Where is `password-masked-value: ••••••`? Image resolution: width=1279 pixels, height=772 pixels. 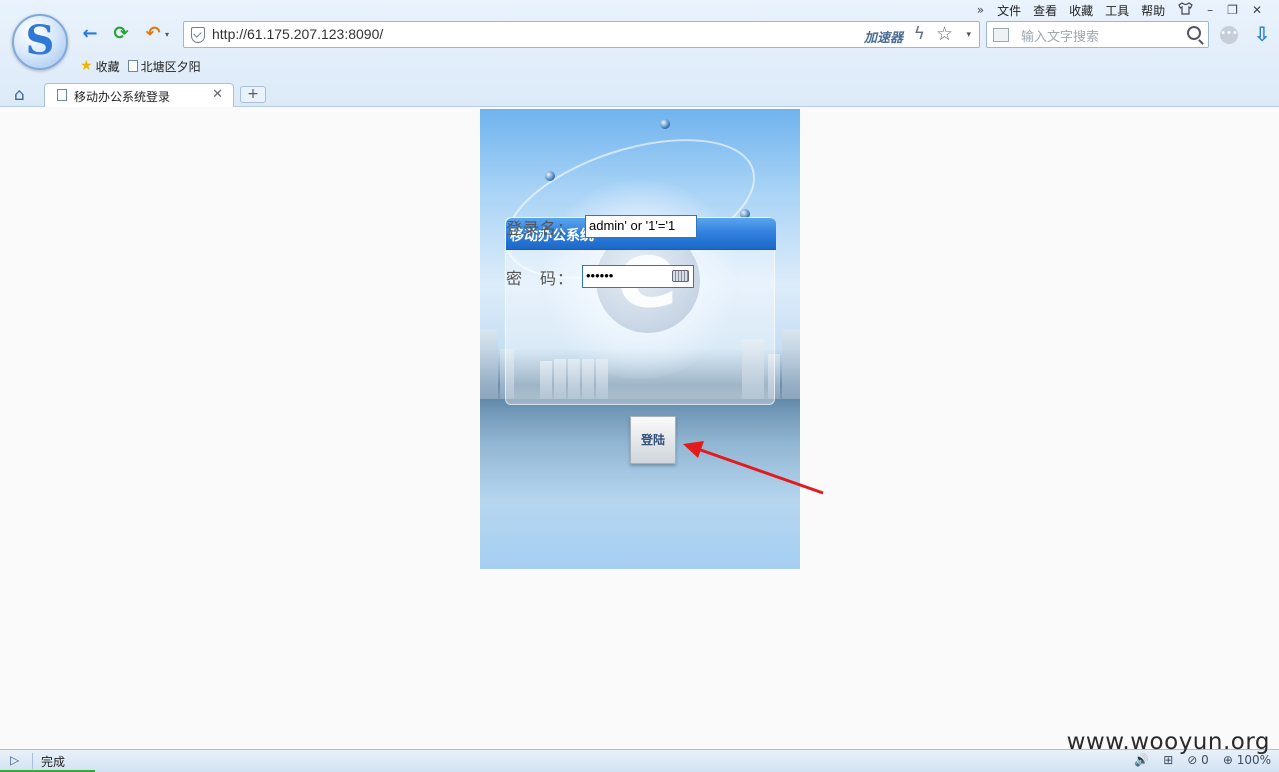
password-masked-value: •••••• is located at coordinates (600, 275).